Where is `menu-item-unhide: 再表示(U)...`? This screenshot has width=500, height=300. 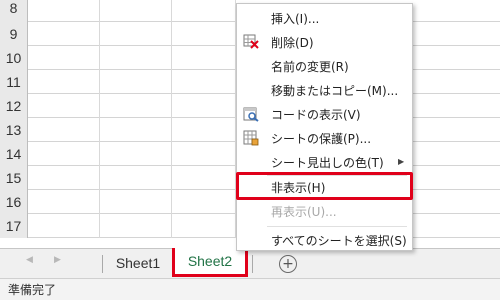 menu-item-unhide: 再表示(U)... is located at coordinates (324, 211).